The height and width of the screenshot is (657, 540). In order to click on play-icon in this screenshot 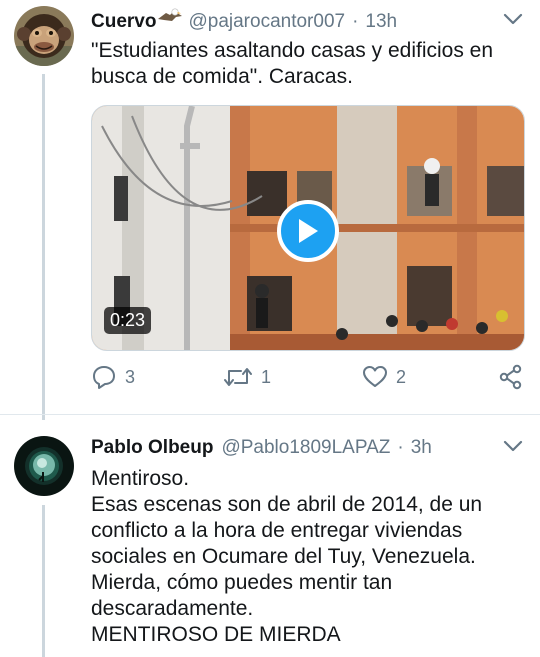, I will do `click(308, 231)`.